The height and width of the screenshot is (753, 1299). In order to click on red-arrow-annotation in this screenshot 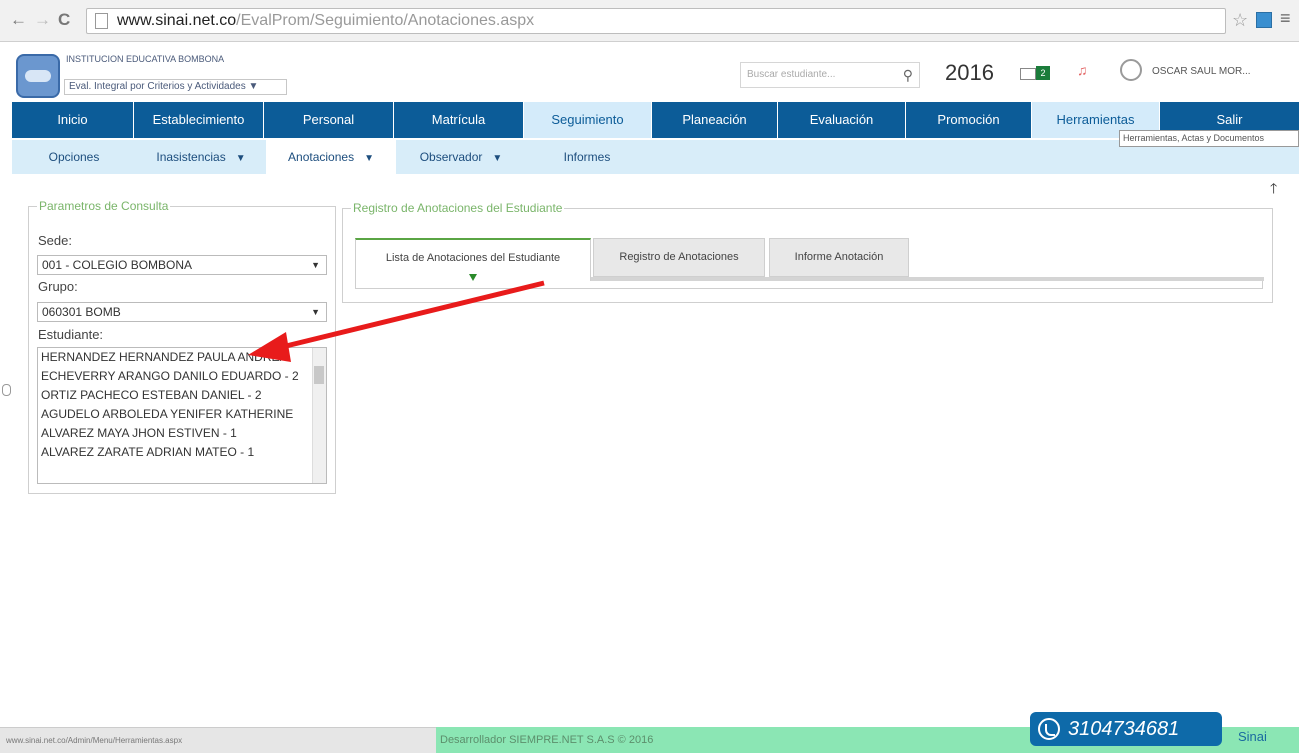, I will do `click(396, 321)`.